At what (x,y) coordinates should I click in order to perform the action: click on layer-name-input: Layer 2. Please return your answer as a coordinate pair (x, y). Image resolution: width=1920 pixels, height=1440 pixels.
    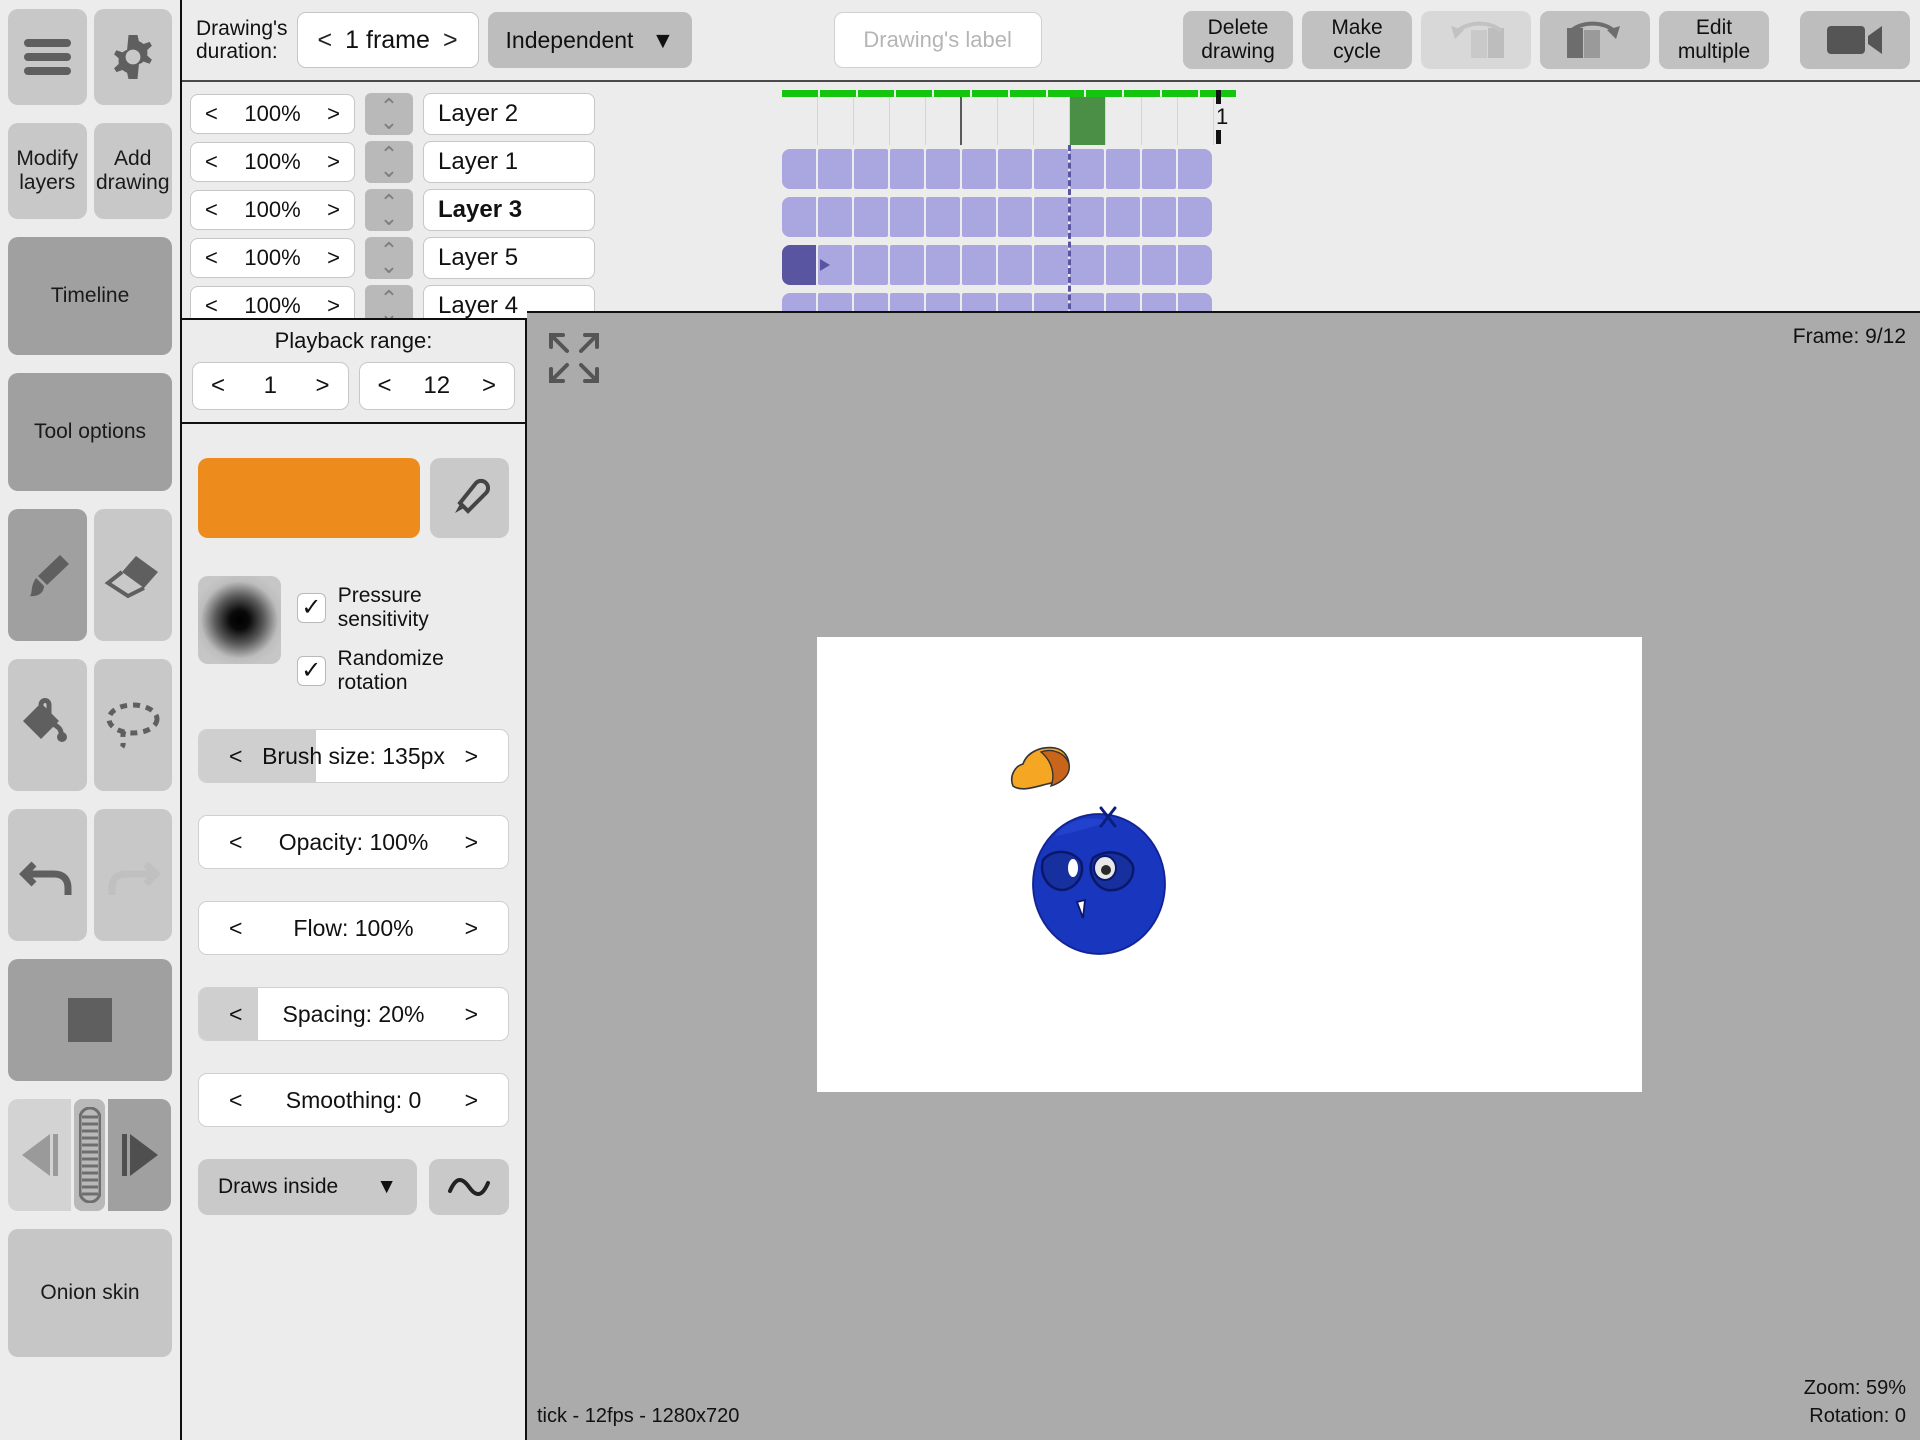
    Looking at the image, I should click on (509, 114).